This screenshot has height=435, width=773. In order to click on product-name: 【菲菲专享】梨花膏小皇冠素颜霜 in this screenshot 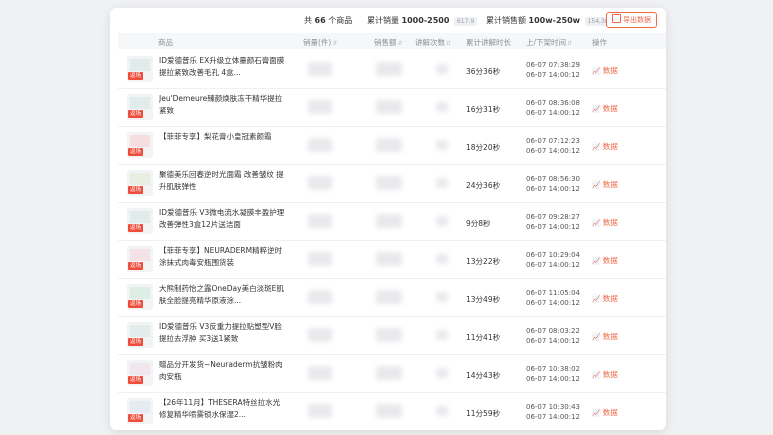, I will do `click(223, 137)`.